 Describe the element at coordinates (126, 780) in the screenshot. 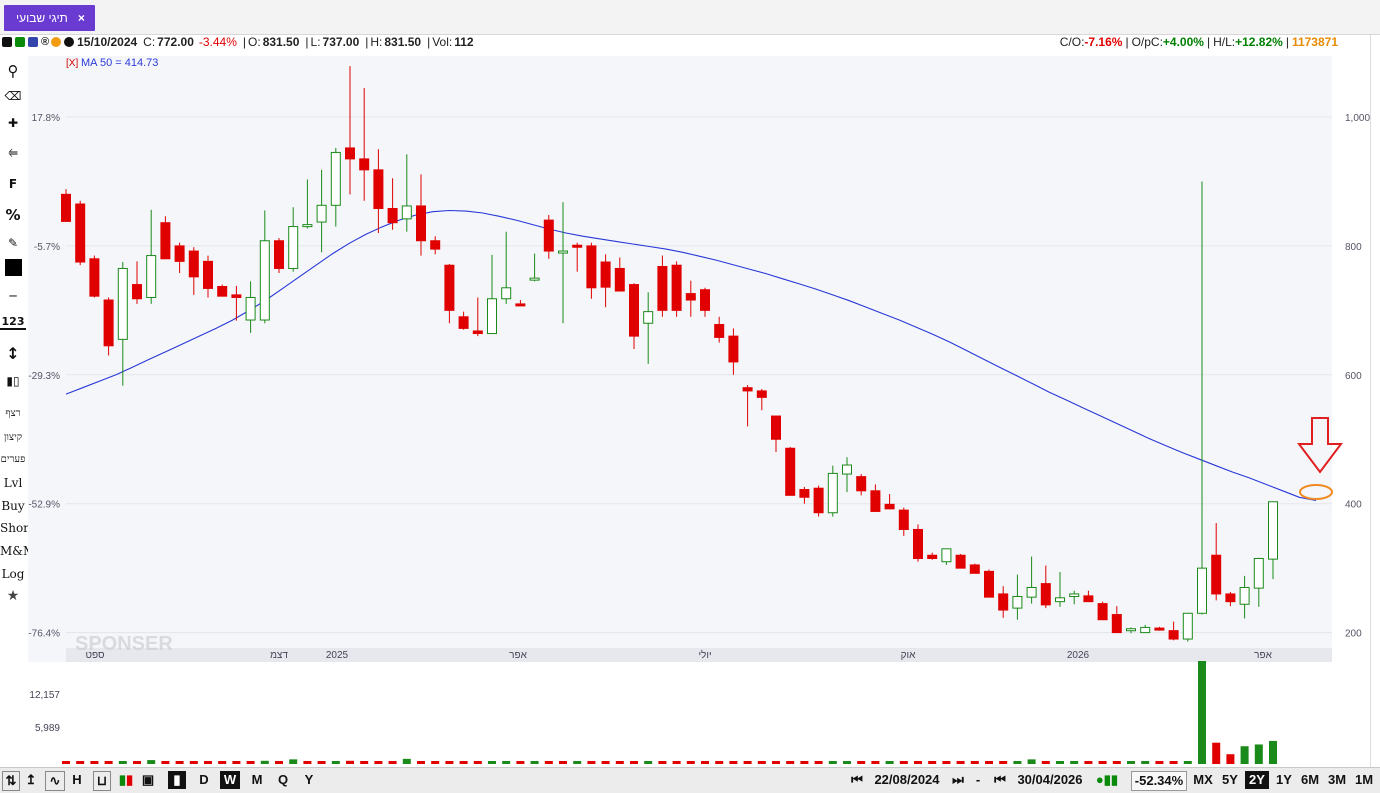

I see `candle-chart-icon: ▮▮` at that location.